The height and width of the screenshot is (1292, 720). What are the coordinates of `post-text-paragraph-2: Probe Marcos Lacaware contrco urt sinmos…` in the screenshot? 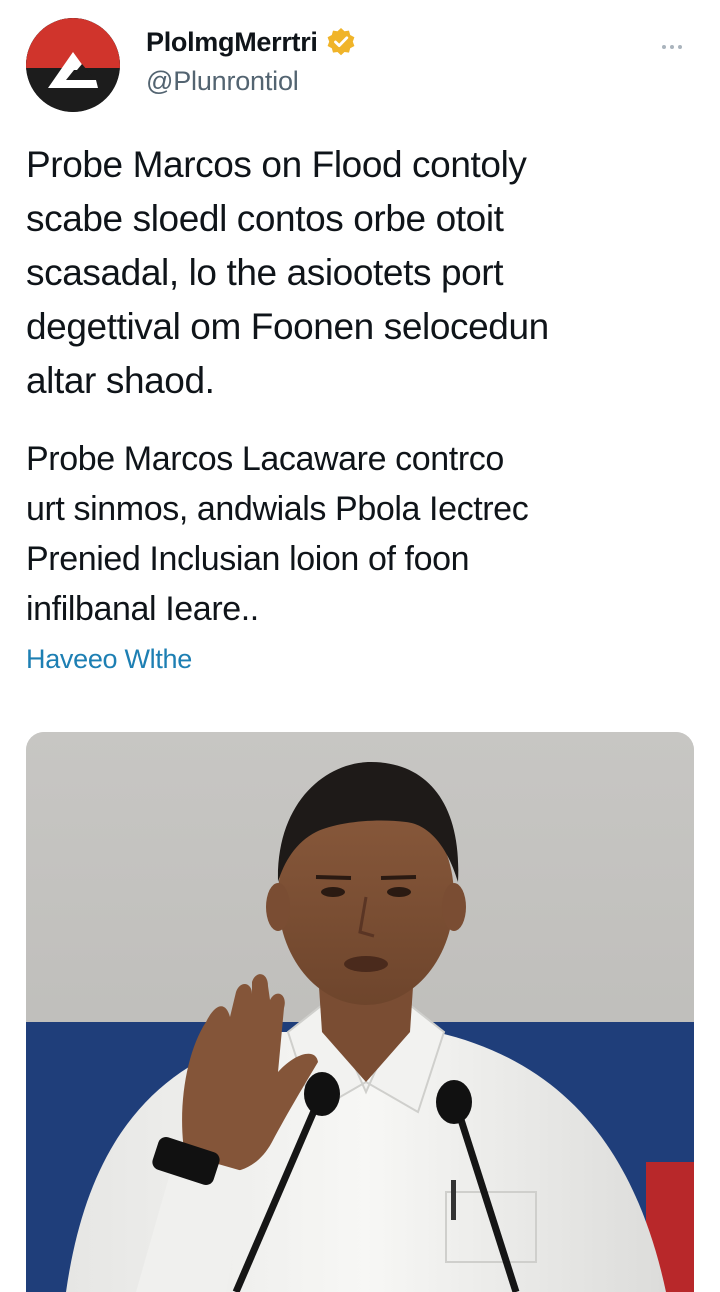 It's located at (346, 534).